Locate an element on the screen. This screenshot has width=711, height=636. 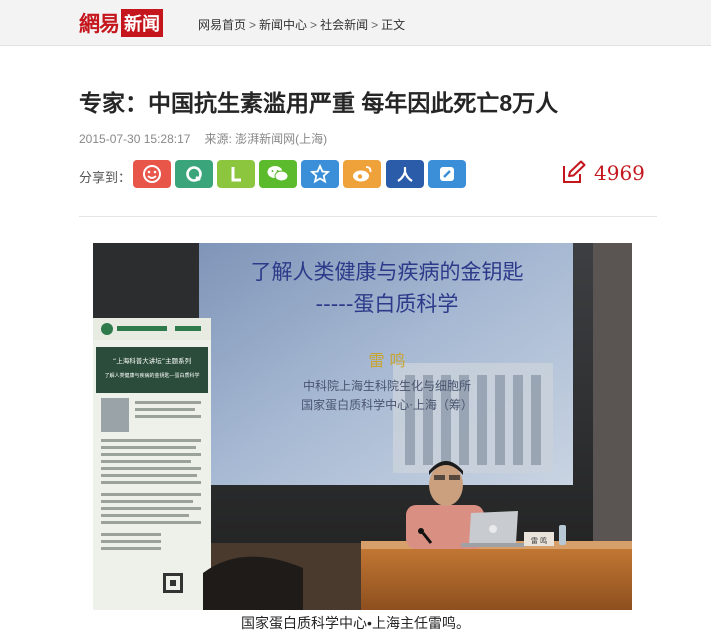
renren-icon is located at coordinates (405, 174).